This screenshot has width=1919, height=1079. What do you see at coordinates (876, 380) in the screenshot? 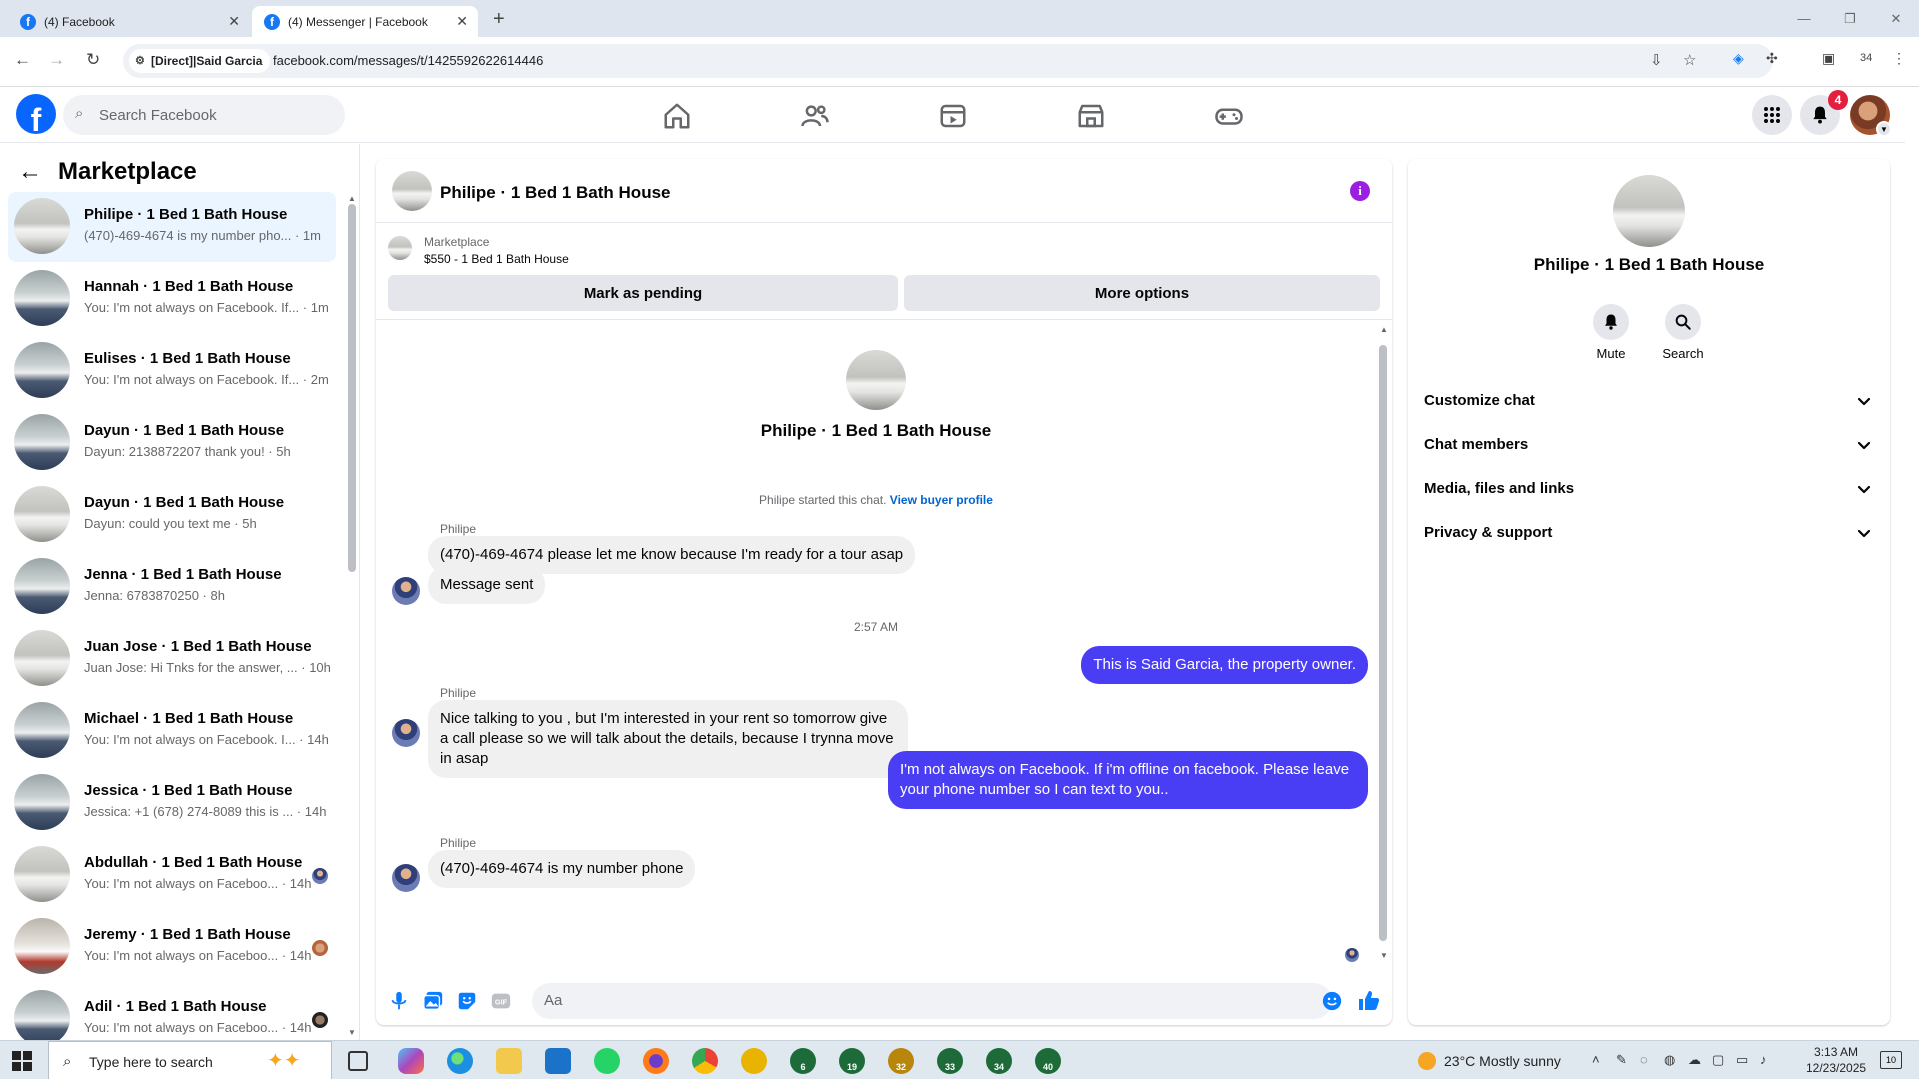
I see `thread-avatar` at bounding box center [876, 380].